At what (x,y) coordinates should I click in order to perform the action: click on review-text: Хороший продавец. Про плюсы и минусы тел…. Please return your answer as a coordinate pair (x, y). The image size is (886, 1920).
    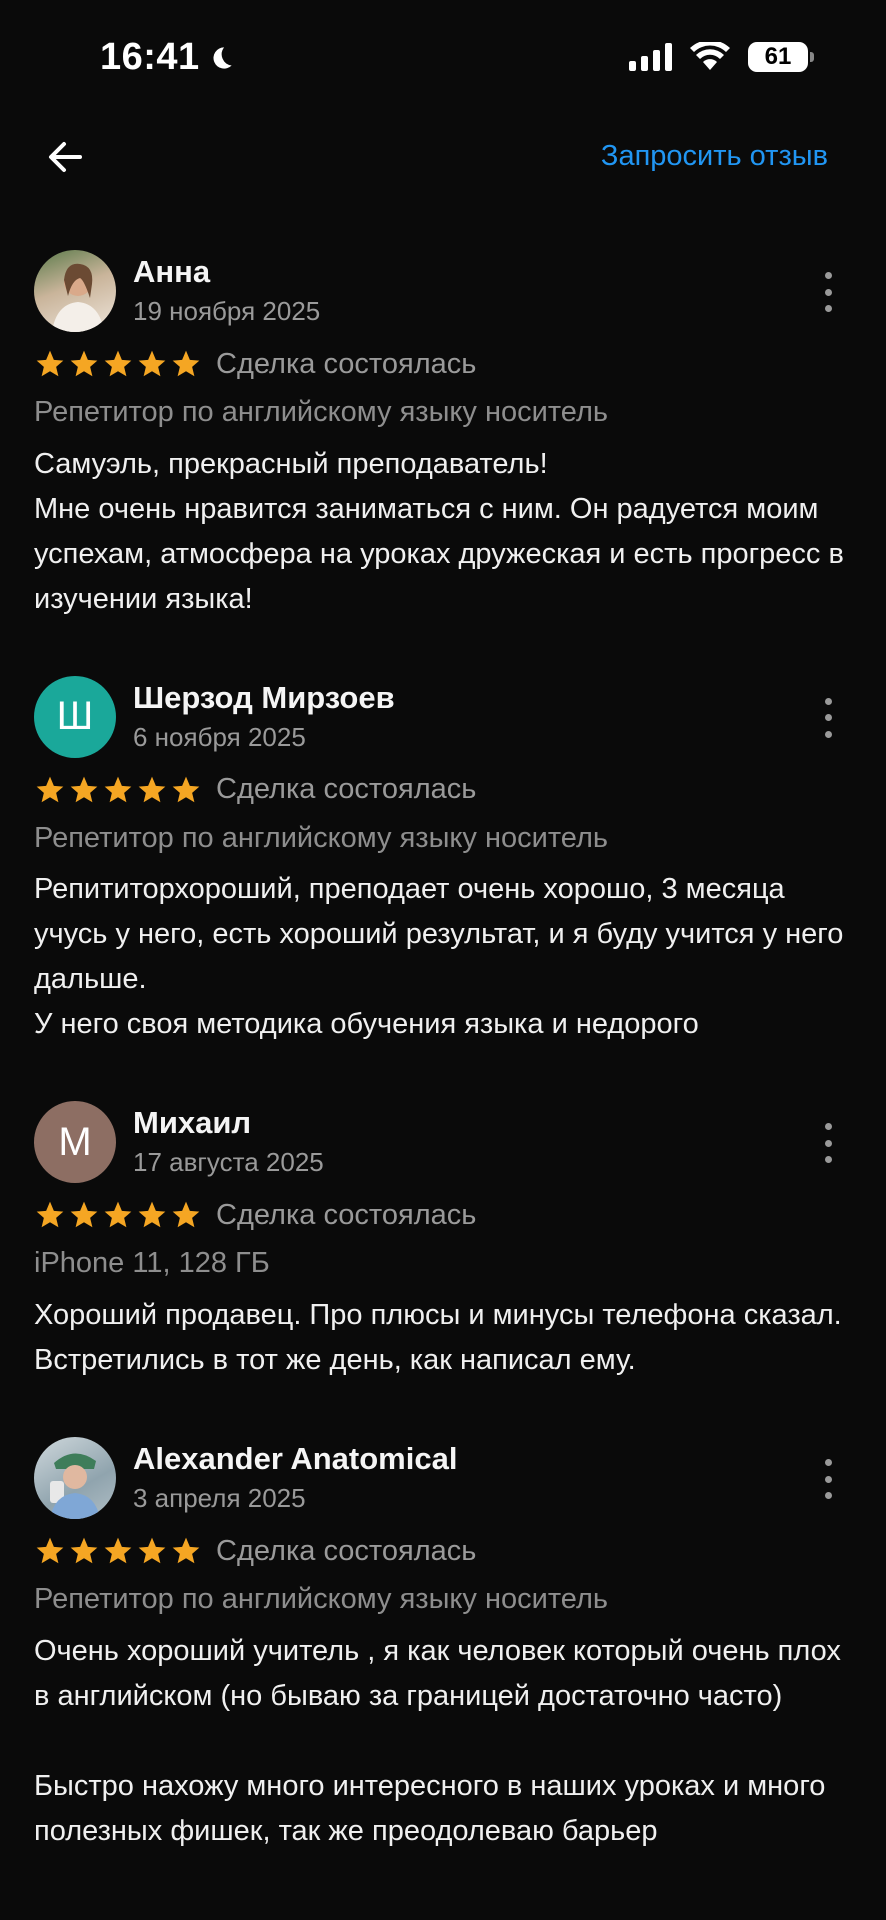
    Looking at the image, I should click on (438, 1338).